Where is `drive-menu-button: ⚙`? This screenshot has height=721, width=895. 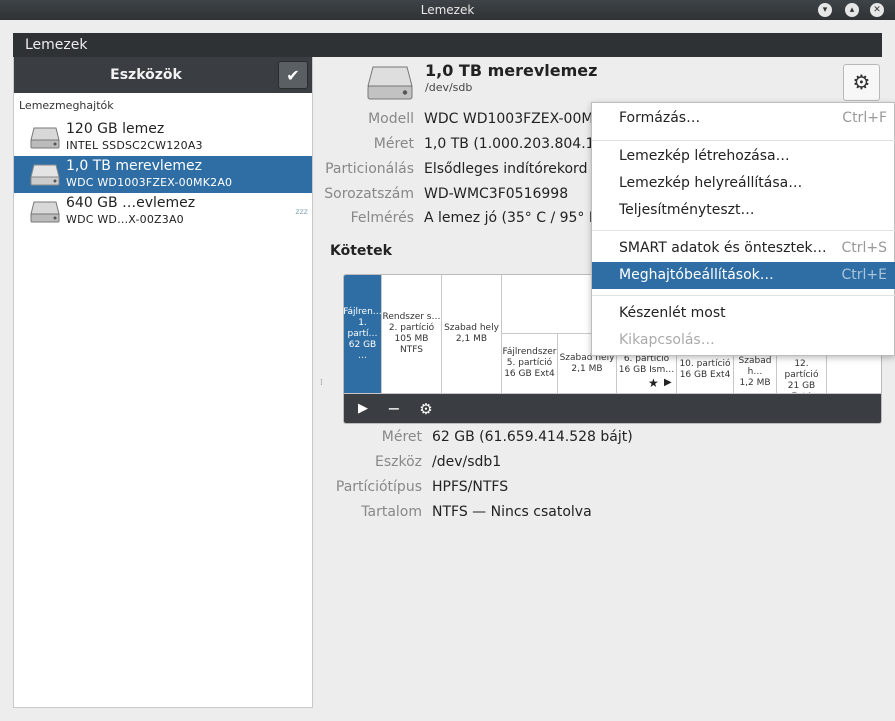 drive-menu-button: ⚙ is located at coordinates (861, 82).